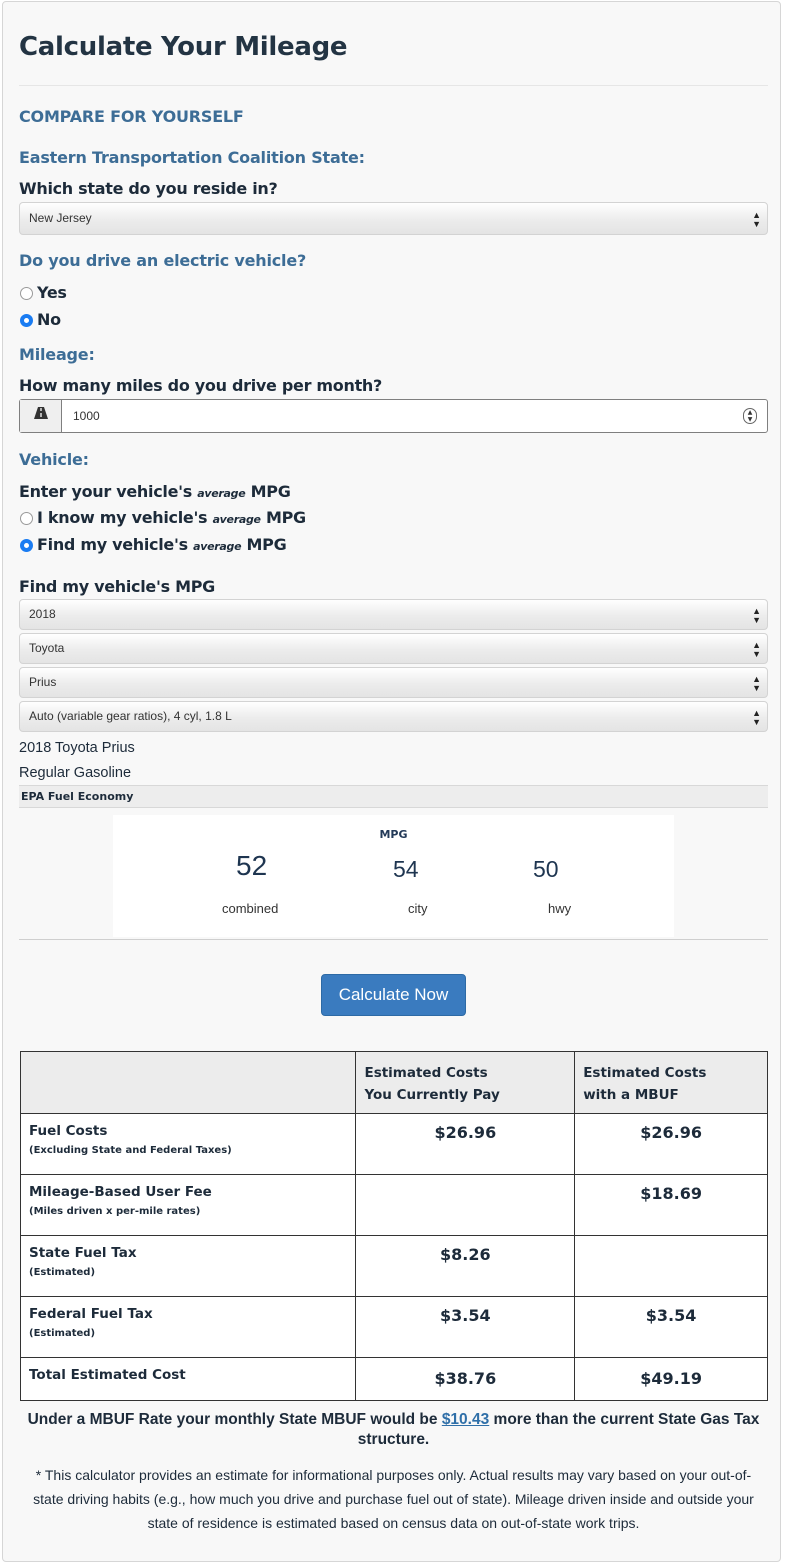 The image size is (785, 1564). Describe the element at coordinates (192, 157) in the screenshot. I see `state-heading: Eastern Transportation Coalition State:` at that location.